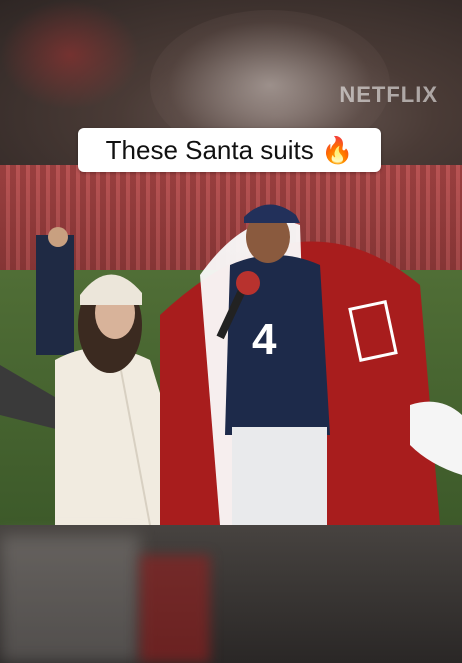  What do you see at coordinates (264, 339) in the screenshot?
I see `jersey-number: 4` at bounding box center [264, 339].